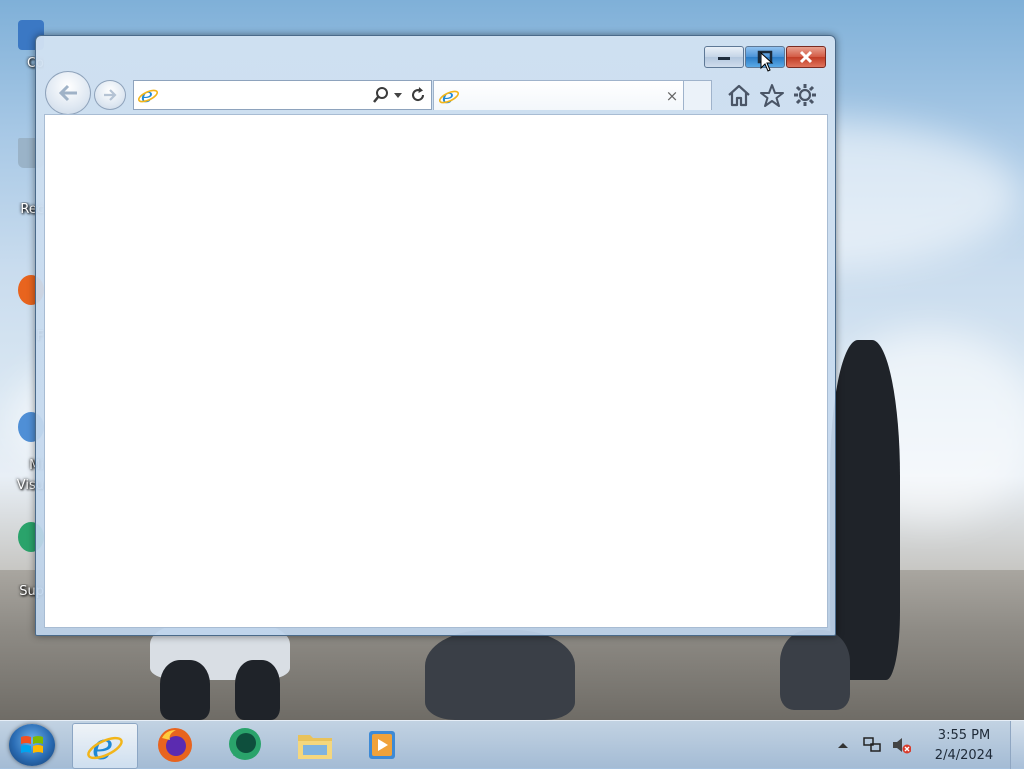  I want to click on taskbar-item-chat-app, so click(245, 745).